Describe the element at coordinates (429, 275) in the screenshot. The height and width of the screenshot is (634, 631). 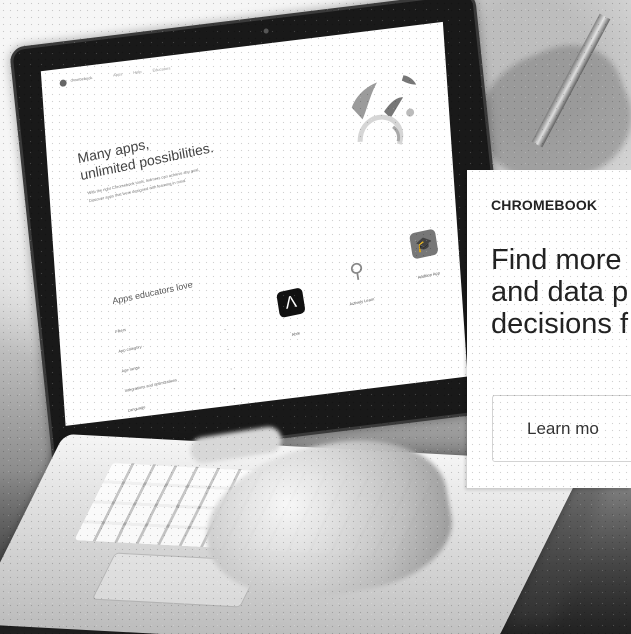
I see `app-name: Addition App` at that location.